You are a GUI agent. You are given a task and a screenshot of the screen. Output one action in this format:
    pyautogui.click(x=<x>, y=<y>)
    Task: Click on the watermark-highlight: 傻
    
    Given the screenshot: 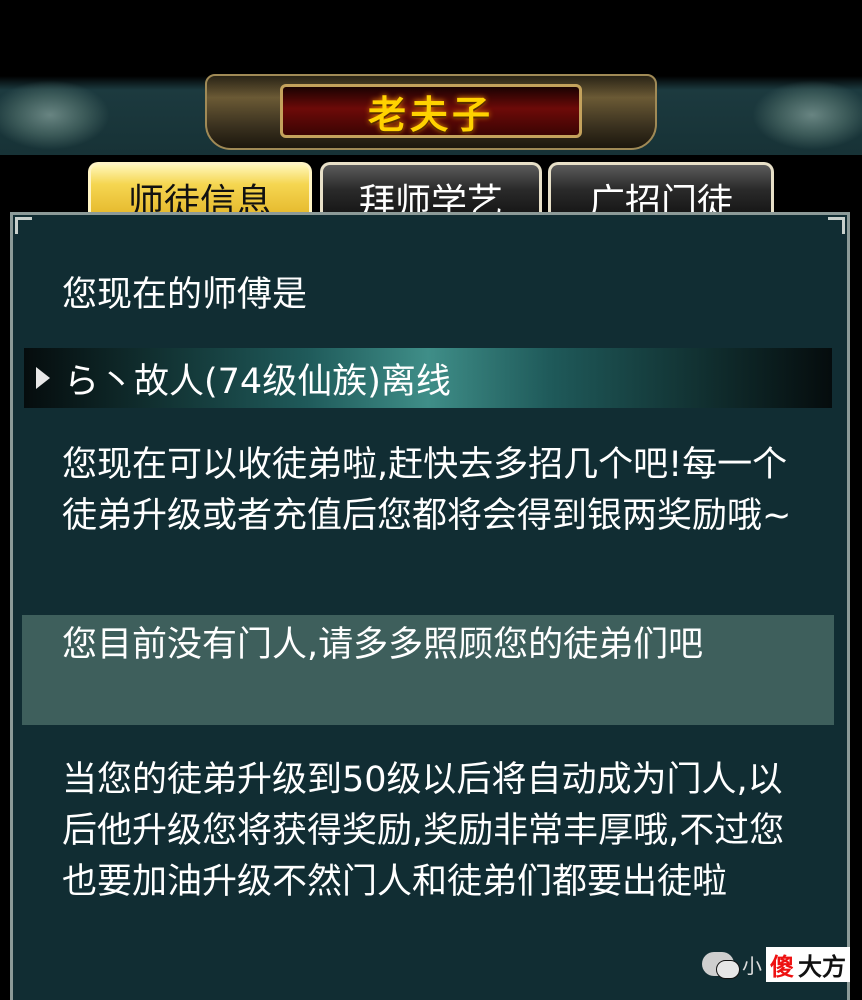 What is the action you would take?
    pyautogui.click(x=782, y=964)
    